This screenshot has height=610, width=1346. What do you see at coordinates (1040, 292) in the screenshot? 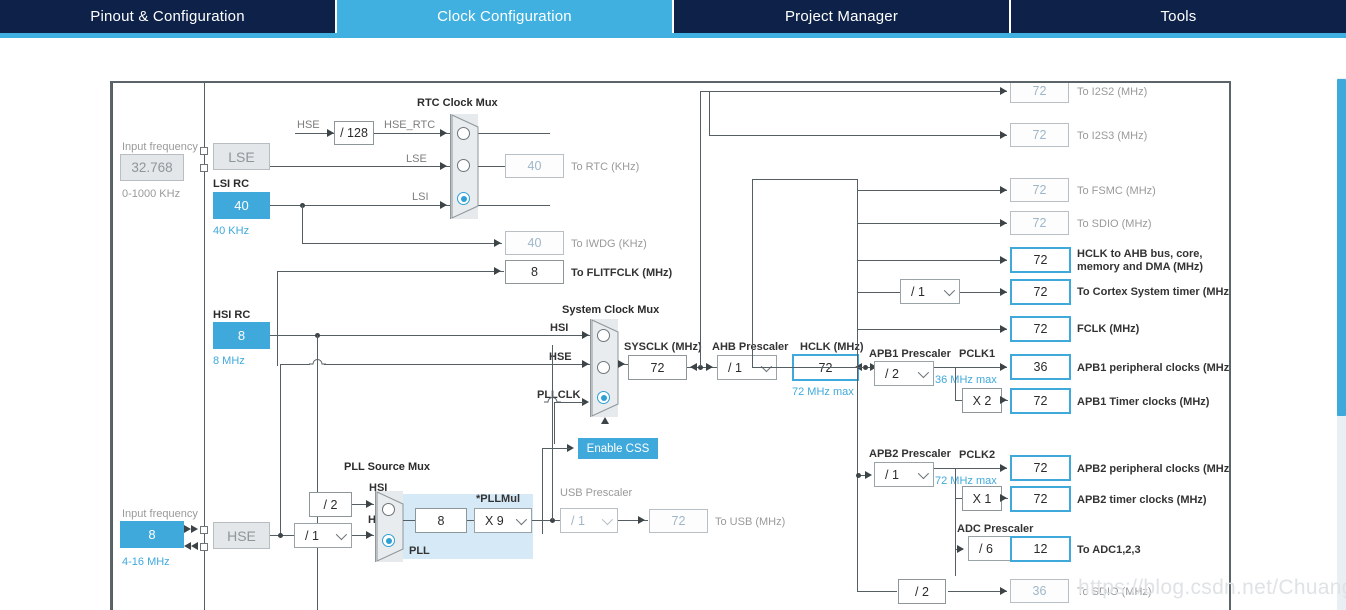
I see `cortex-systick-value: 72` at bounding box center [1040, 292].